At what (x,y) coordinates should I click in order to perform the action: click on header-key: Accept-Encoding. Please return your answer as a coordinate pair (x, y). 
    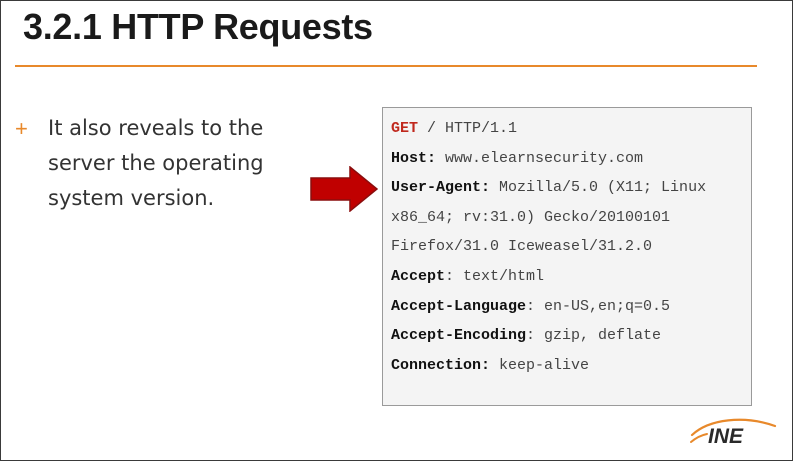
    Looking at the image, I should click on (459, 336).